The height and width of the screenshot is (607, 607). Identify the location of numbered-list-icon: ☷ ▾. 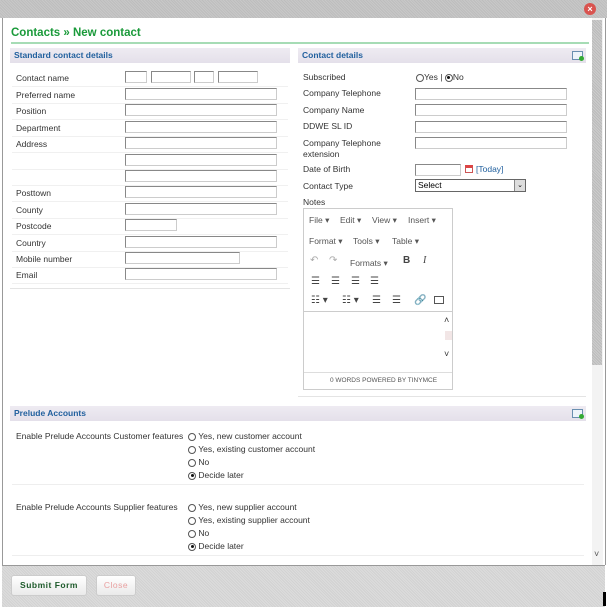
(350, 300).